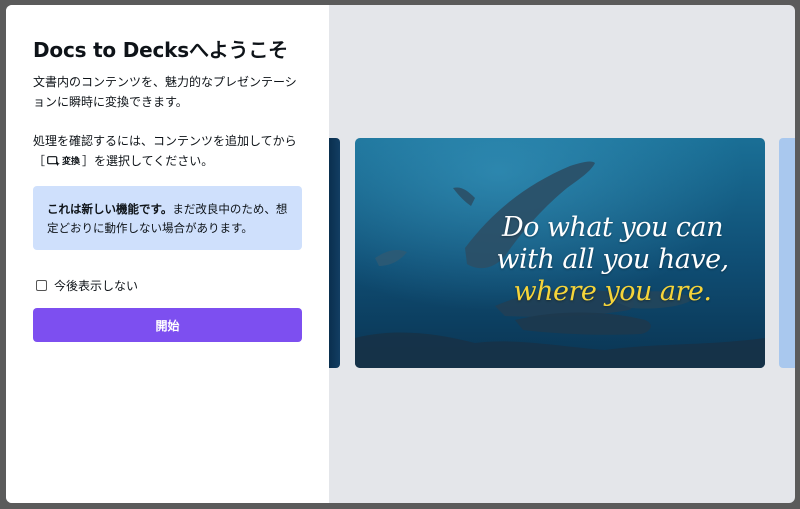 Image resolution: width=800 pixels, height=509 pixels. I want to click on dialog-title: Docs to Decksへようこそ, so click(160, 50).